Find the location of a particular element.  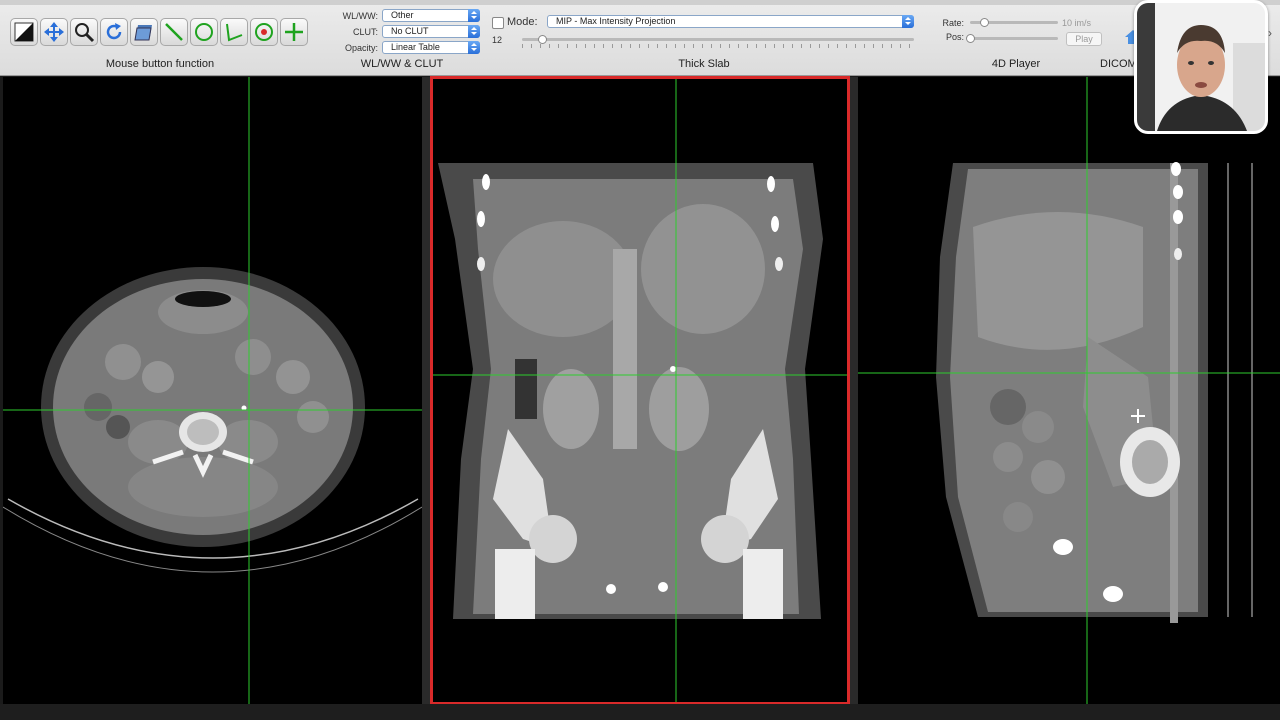

angle-tool-button is located at coordinates (234, 32).